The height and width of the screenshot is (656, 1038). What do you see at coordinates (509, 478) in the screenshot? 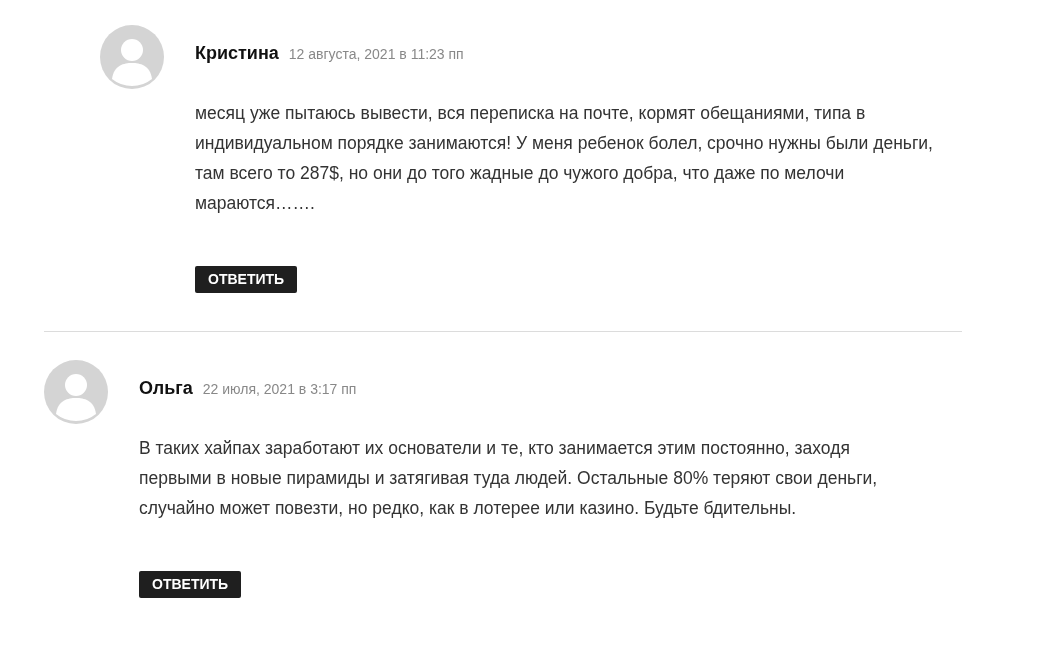
I see `comment-text: В таких хайпах заработают их основатели и те, кто занимается этим постоянно, заходя первыми в новые пирамиды и затягивая туда людей. Остальные 80% теряют свои деньги, случайно может повезти, но редко, как в лотерее или казино. Будьте бдительны.` at bounding box center [509, 478].